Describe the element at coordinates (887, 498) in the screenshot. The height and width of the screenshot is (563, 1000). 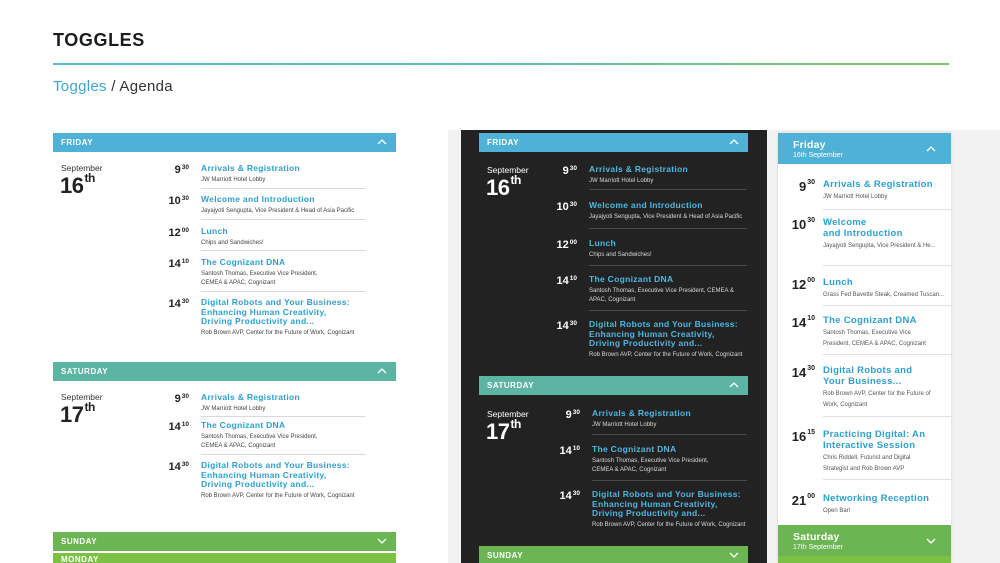
I see `item-title: Networking Reception` at that location.